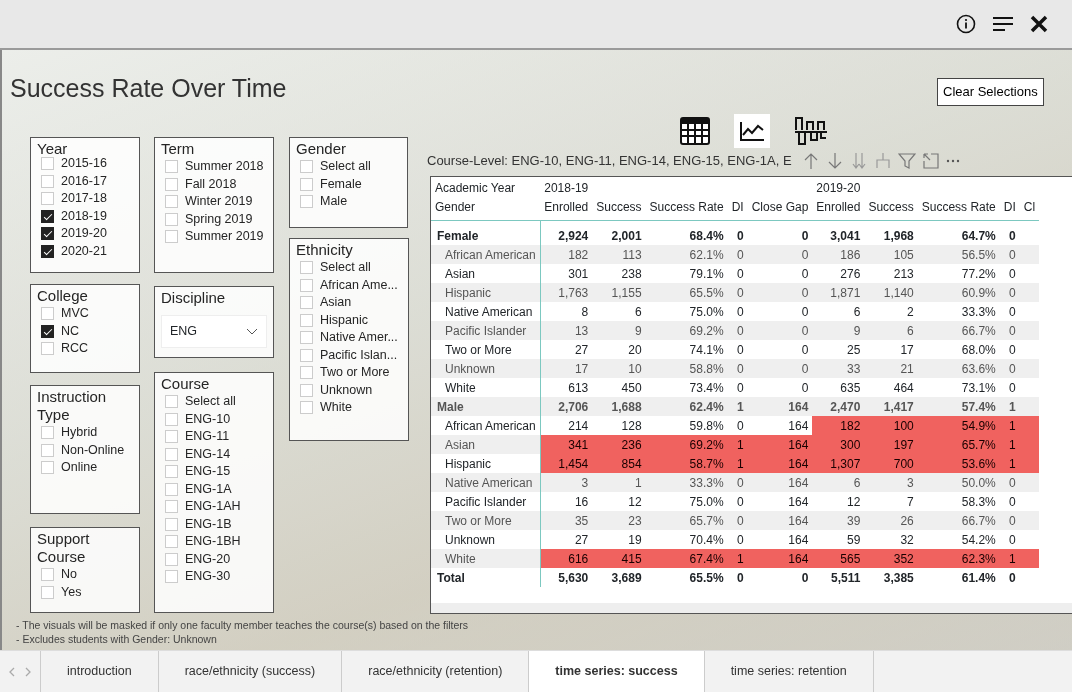 The width and height of the screenshot is (1072, 692). I want to click on table-cell: 54.2%, so click(958, 539).